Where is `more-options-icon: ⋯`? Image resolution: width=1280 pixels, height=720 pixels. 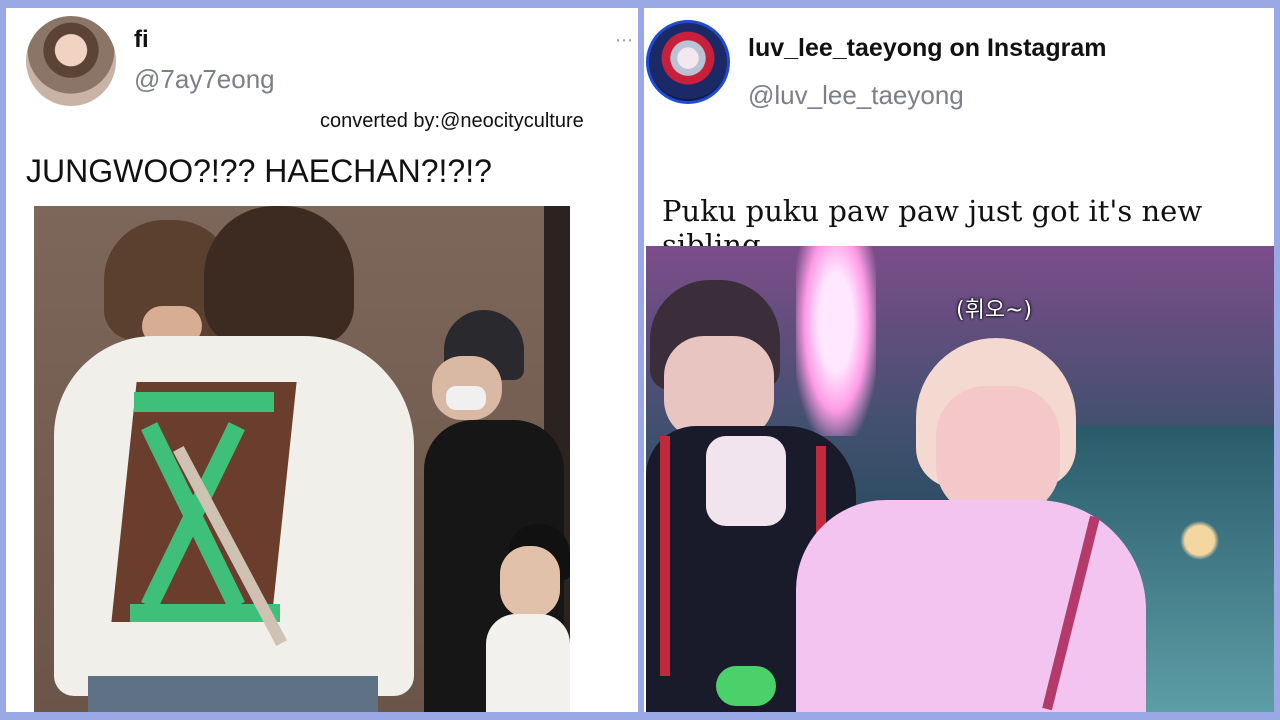
more-options-icon: ⋯ is located at coordinates (624, 40).